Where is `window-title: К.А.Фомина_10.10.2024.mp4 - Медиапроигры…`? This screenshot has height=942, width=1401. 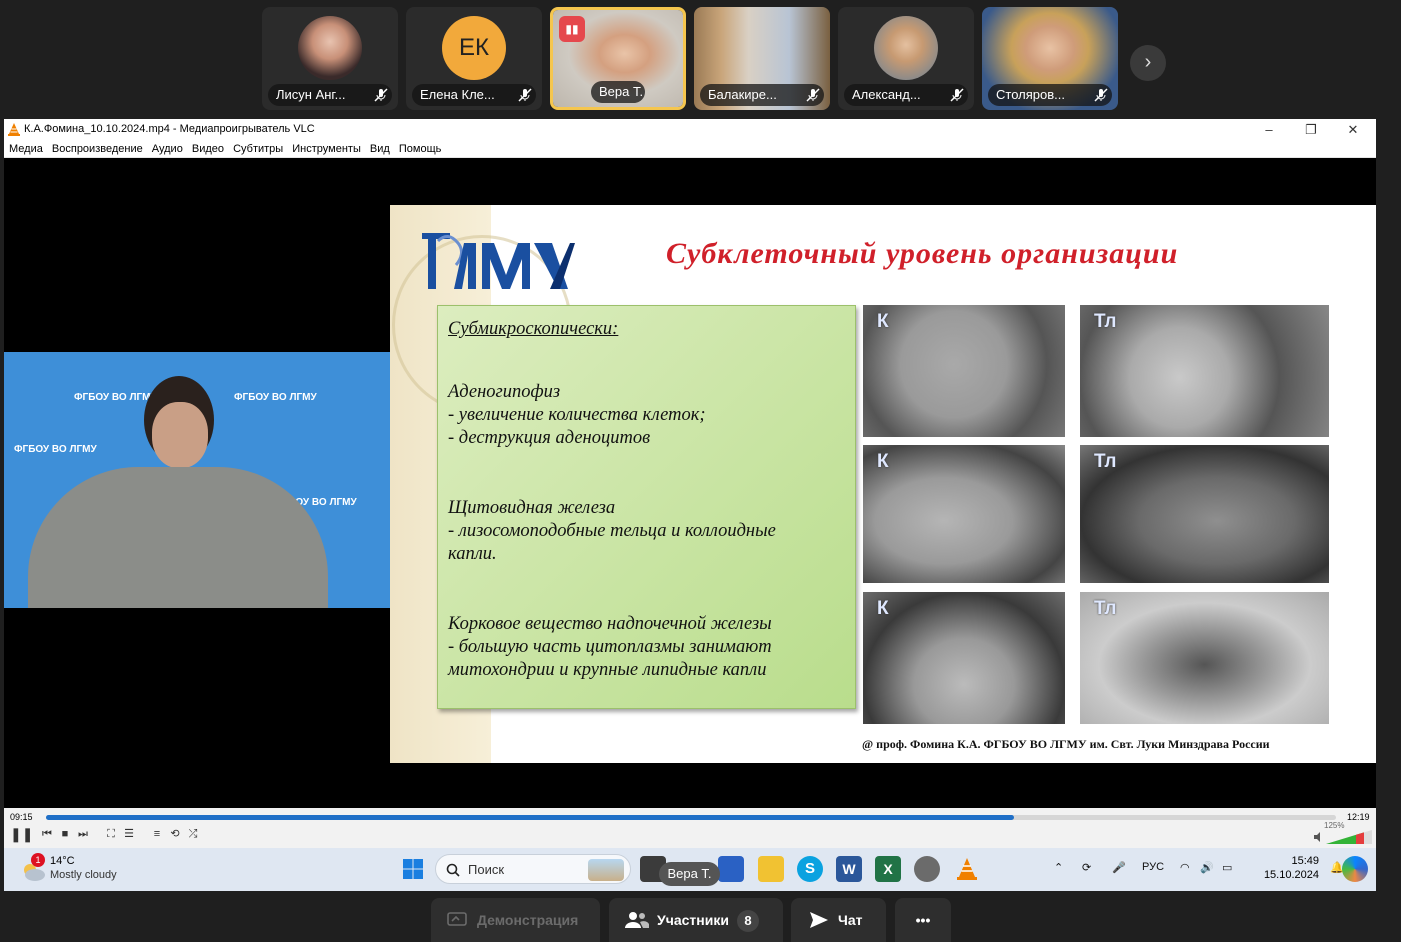 window-title: К.А.Фомина_10.10.2024.mp4 - Медиапроигры… is located at coordinates (169, 129).